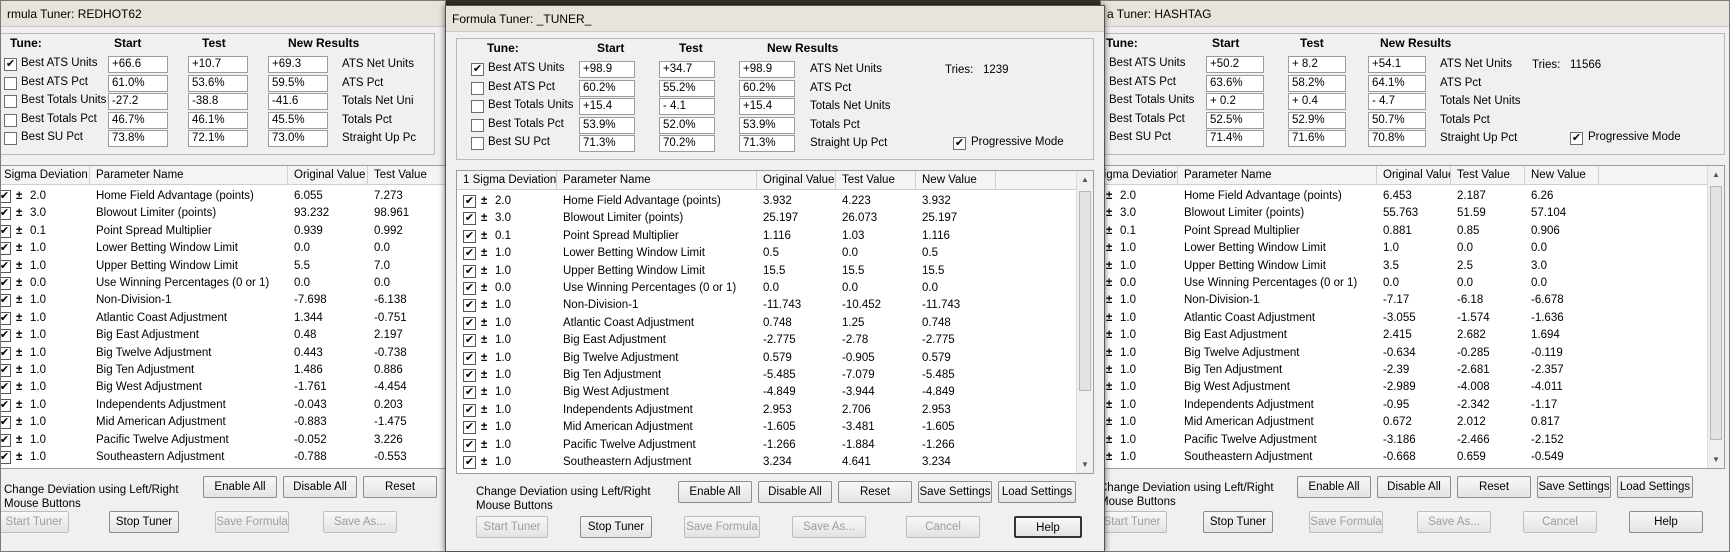 This screenshot has height=552, width=1730. What do you see at coordinates (298, 138) in the screenshot?
I see `new-result-field: 73.0%` at bounding box center [298, 138].